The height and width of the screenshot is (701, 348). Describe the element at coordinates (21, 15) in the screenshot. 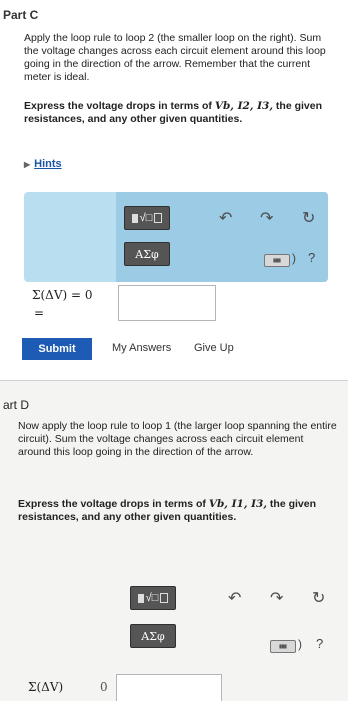

I see `part-c-title: Part C` at that location.